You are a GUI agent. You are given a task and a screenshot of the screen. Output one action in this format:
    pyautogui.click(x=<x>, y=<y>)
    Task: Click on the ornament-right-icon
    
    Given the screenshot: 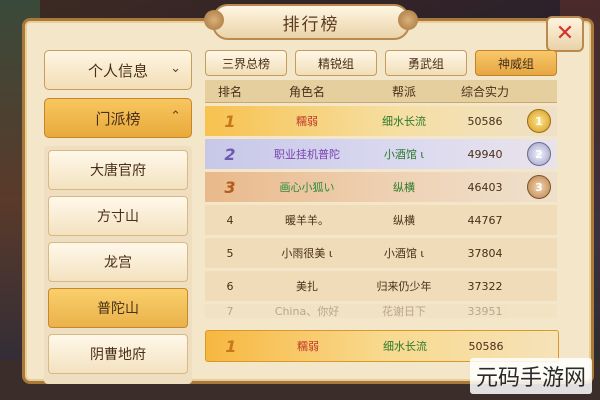 What is the action you would take?
    pyautogui.click(x=408, y=20)
    